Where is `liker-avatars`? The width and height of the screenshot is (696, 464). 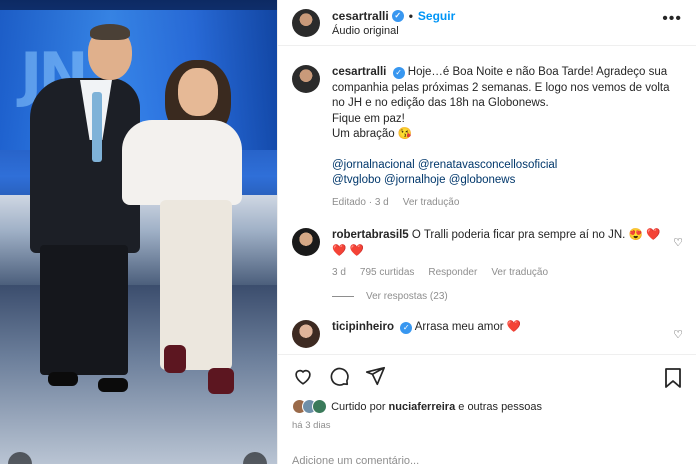
liker-avatars is located at coordinates (309, 406).